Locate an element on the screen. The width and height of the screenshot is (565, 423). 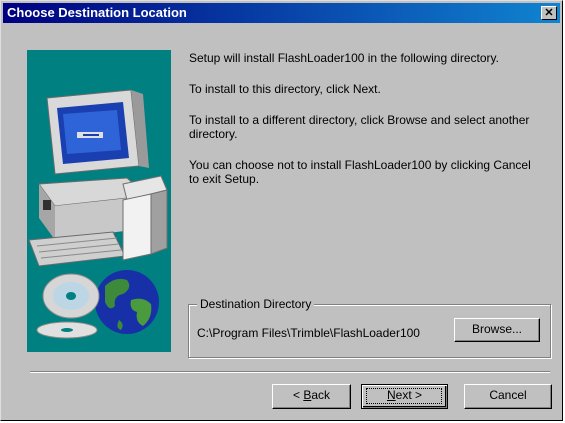
cancel-button-label: Cancel is located at coordinates (508, 395).